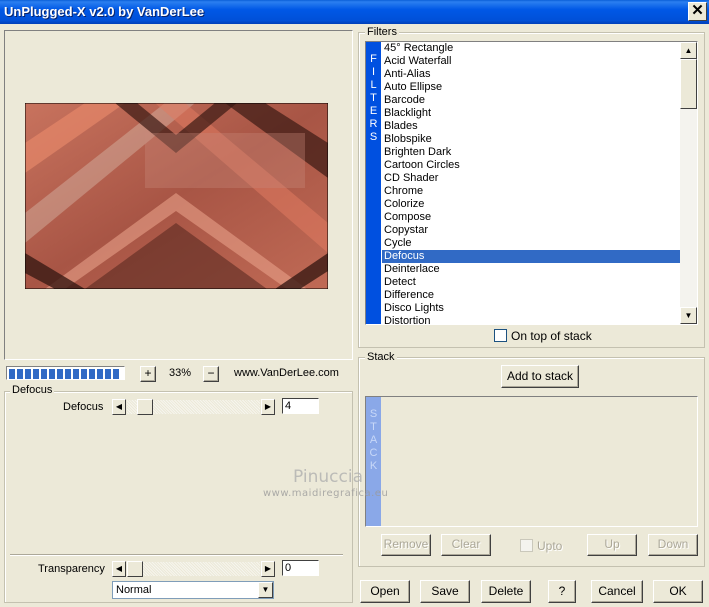  What do you see at coordinates (531, 152) in the screenshot?
I see `filter-list-item: Brighten Dark` at bounding box center [531, 152].